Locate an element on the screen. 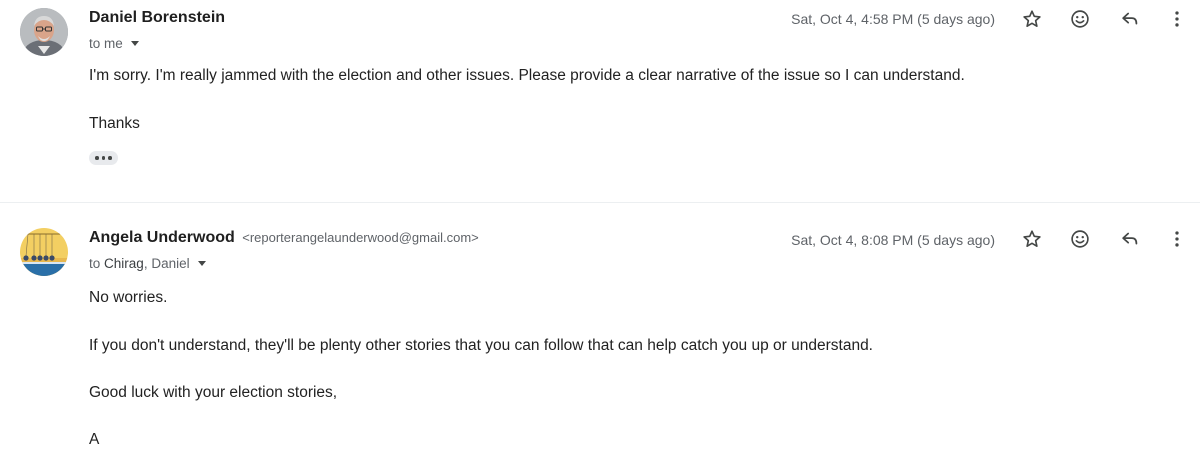  sender-name: Daniel Borenstein is located at coordinates (157, 17).